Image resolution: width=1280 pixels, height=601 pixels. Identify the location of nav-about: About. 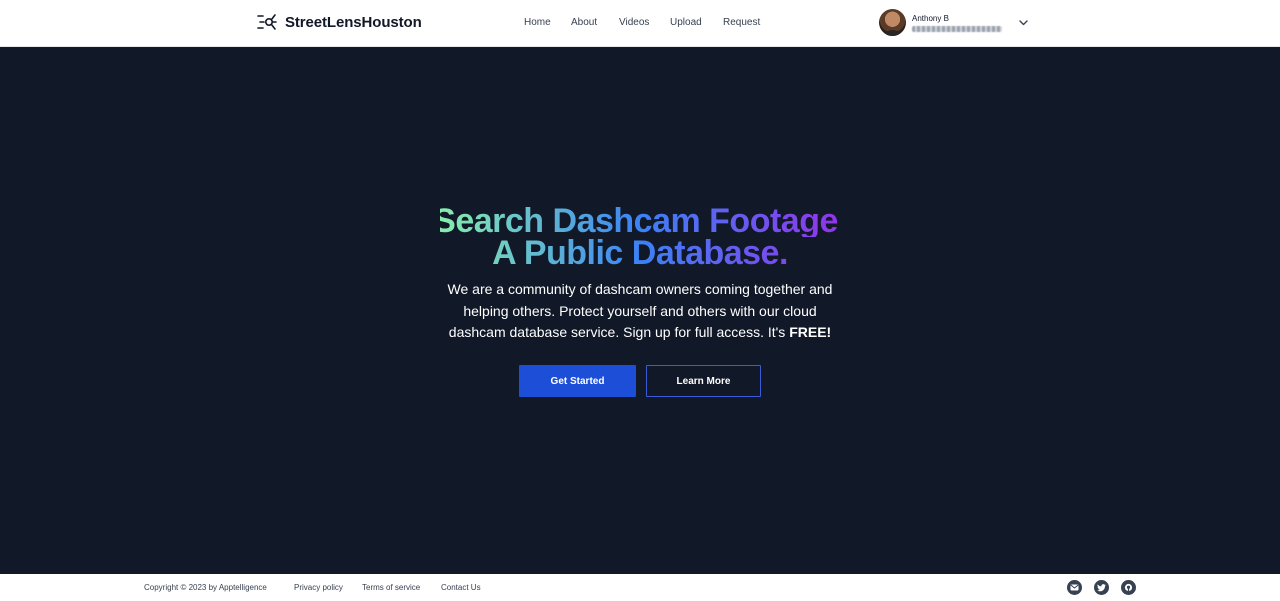
(584, 22).